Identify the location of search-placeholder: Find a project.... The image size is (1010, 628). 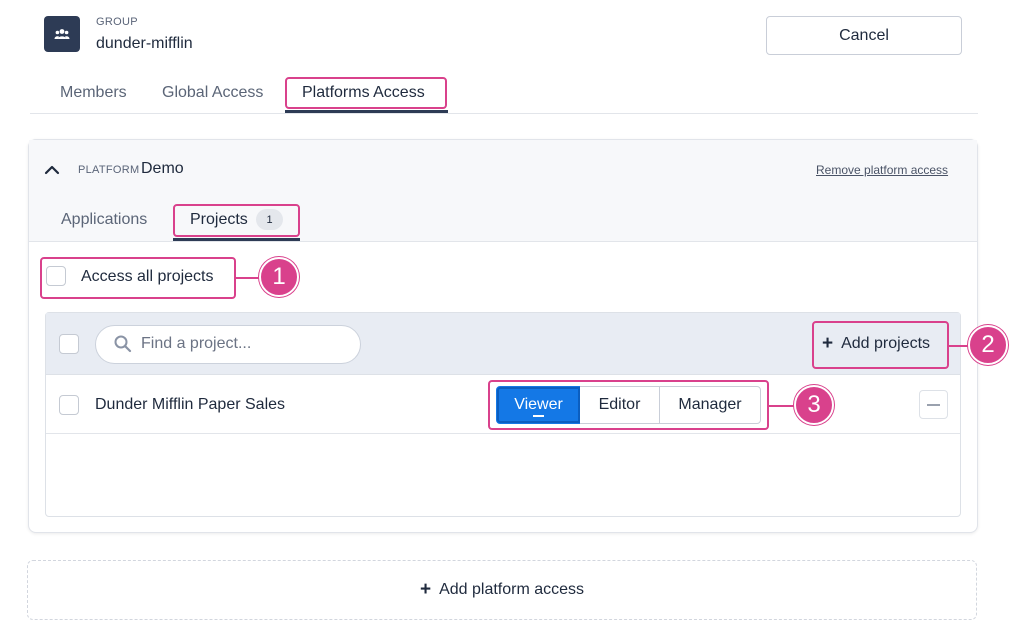
(196, 343).